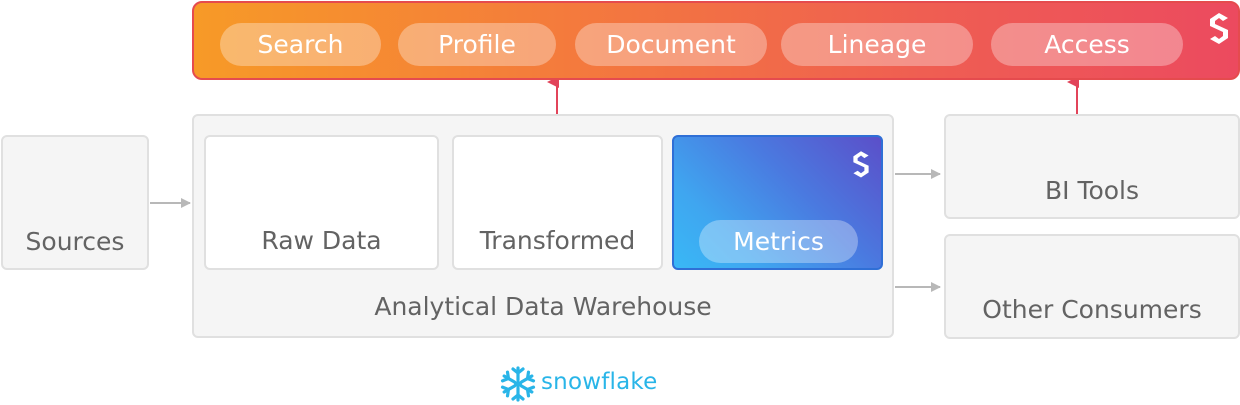  Describe the element at coordinates (557, 240) in the screenshot. I see `transformed-label: Transformed` at that location.